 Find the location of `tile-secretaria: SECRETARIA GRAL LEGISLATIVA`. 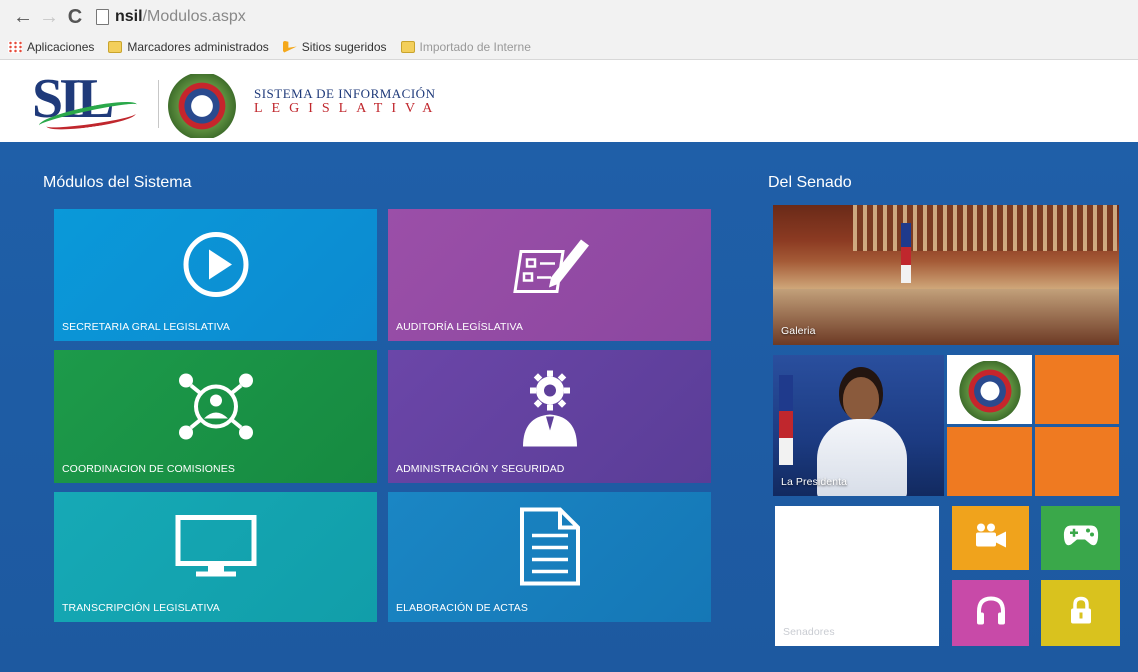

tile-secretaria: SECRETARIA GRAL LEGISLATIVA is located at coordinates (215, 275).